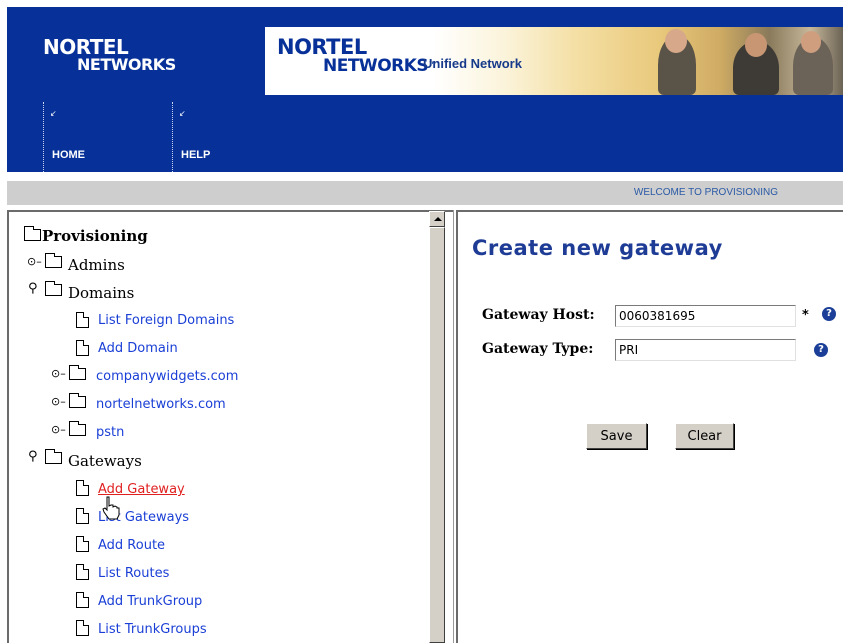 This screenshot has width=843, height=643. Describe the element at coordinates (161, 404) in the screenshot. I see `tree-folder-nortelnetworks: nortelnetworks.com` at that location.